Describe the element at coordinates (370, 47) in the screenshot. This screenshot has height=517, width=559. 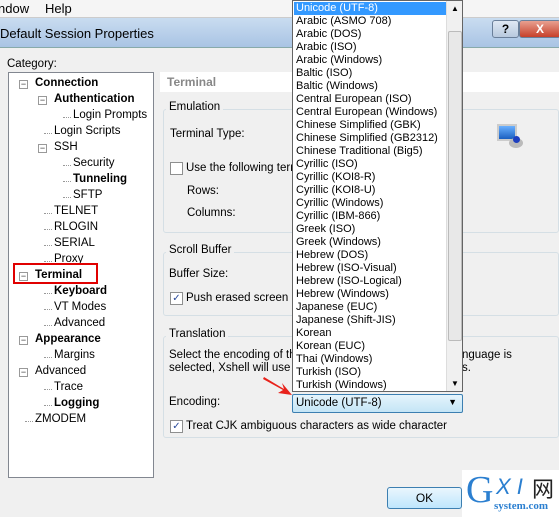
I see `dropdown-option: Arabic (ISO)` at that location.